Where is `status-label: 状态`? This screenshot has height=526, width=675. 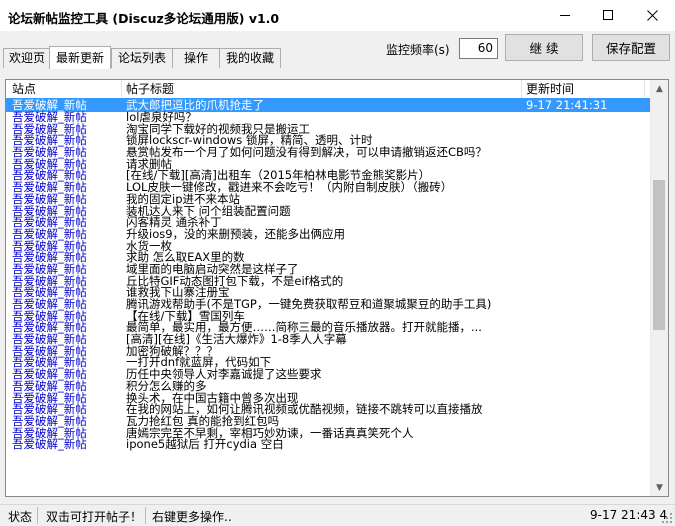 status-label: 状态 is located at coordinates (20, 517).